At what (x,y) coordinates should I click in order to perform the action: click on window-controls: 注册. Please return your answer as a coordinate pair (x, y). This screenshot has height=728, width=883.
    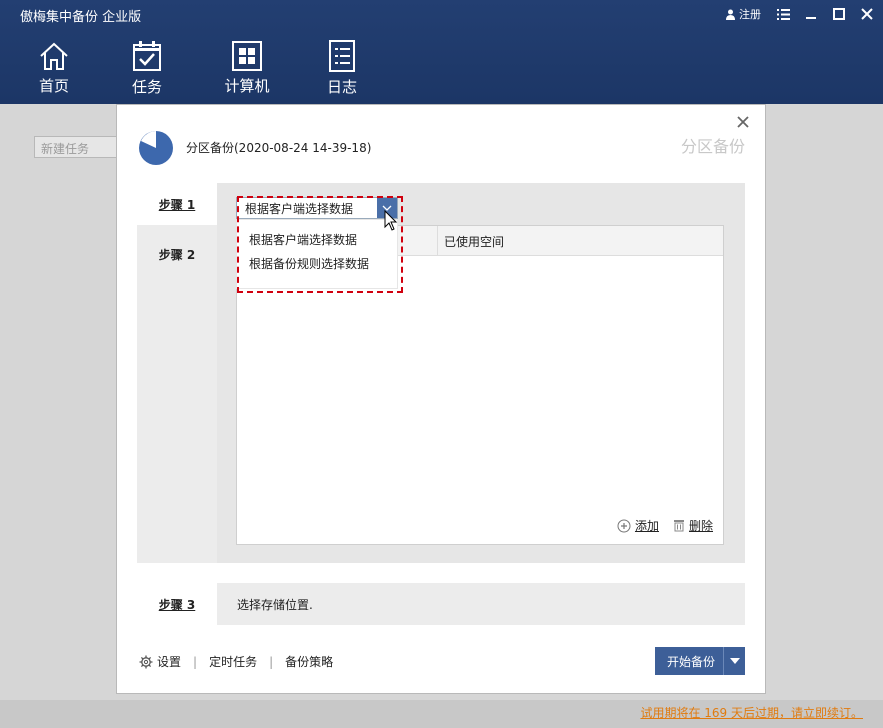
    Looking at the image, I should click on (804, 14).